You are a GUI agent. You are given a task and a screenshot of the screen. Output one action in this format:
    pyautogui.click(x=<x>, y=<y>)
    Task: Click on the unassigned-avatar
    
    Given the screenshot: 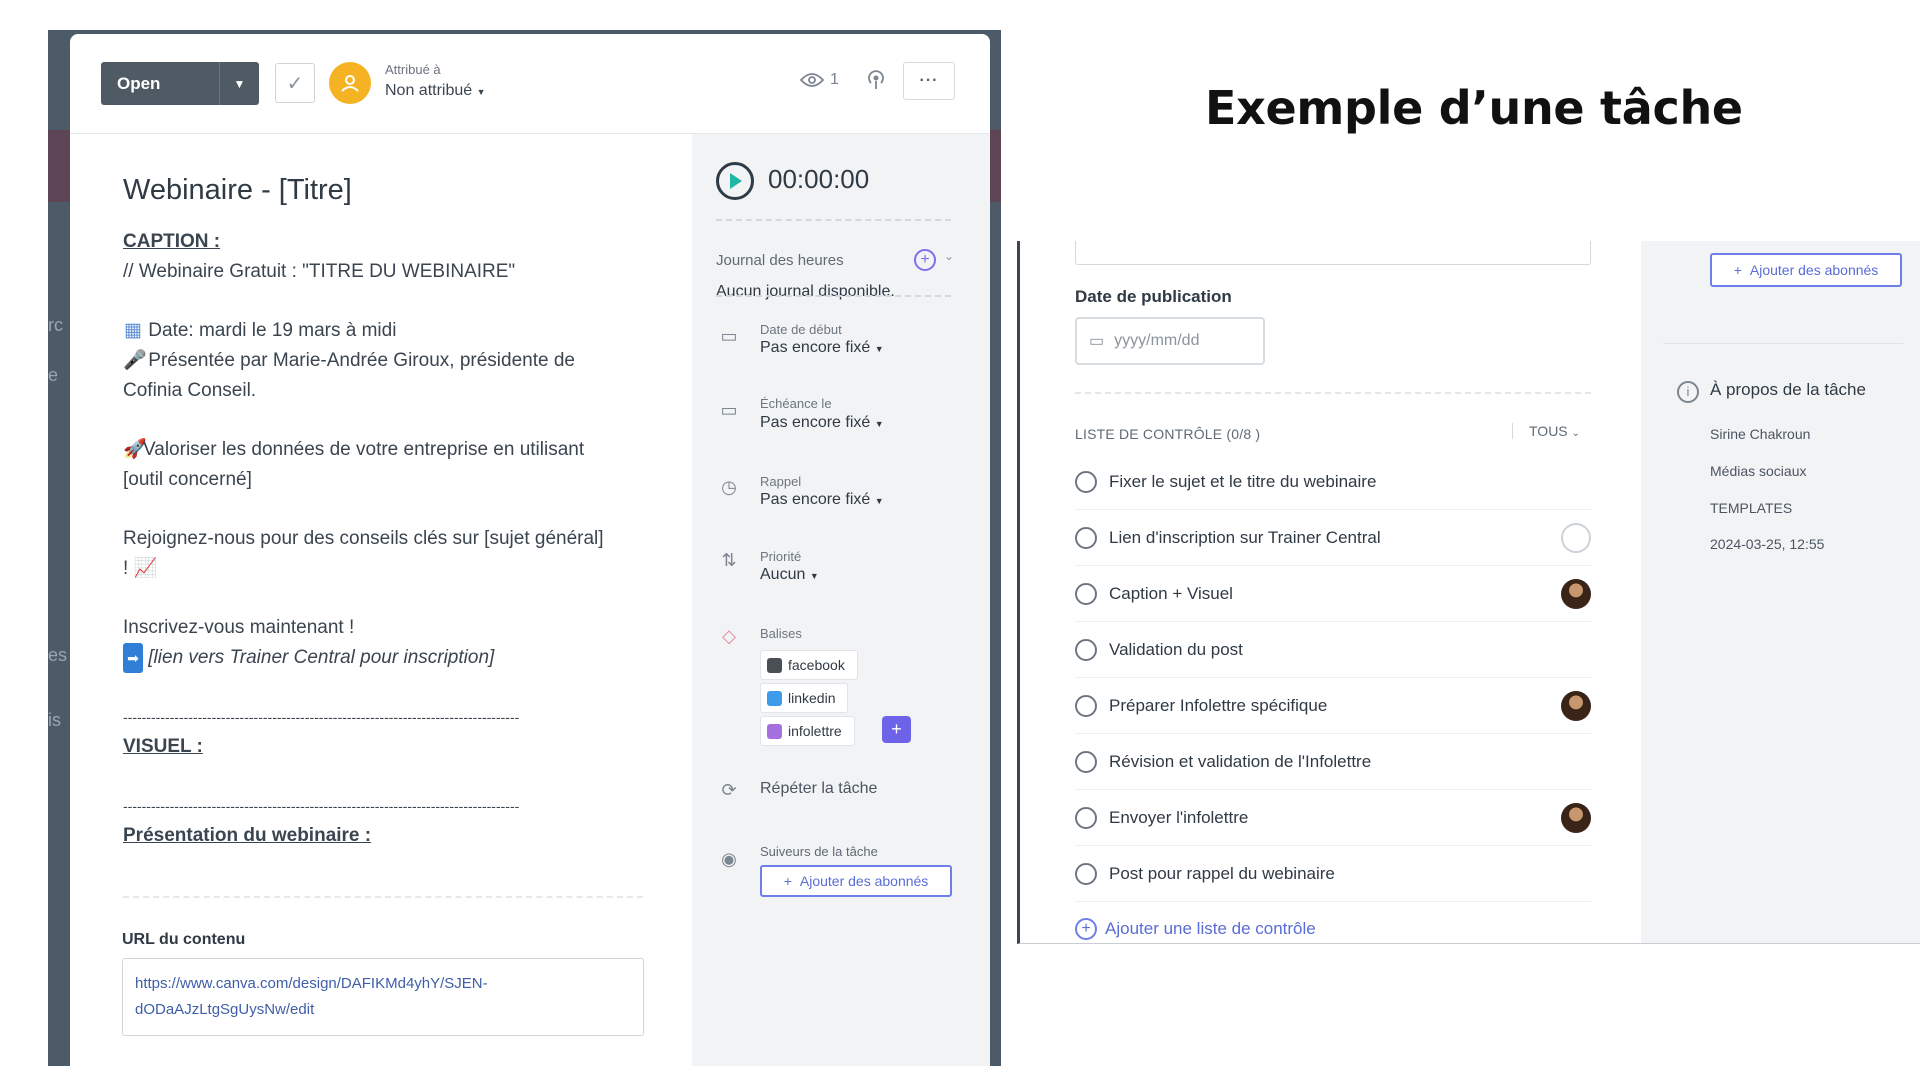 What is the action you would take?
    pyautogui.click(x=1576, y=537)
    